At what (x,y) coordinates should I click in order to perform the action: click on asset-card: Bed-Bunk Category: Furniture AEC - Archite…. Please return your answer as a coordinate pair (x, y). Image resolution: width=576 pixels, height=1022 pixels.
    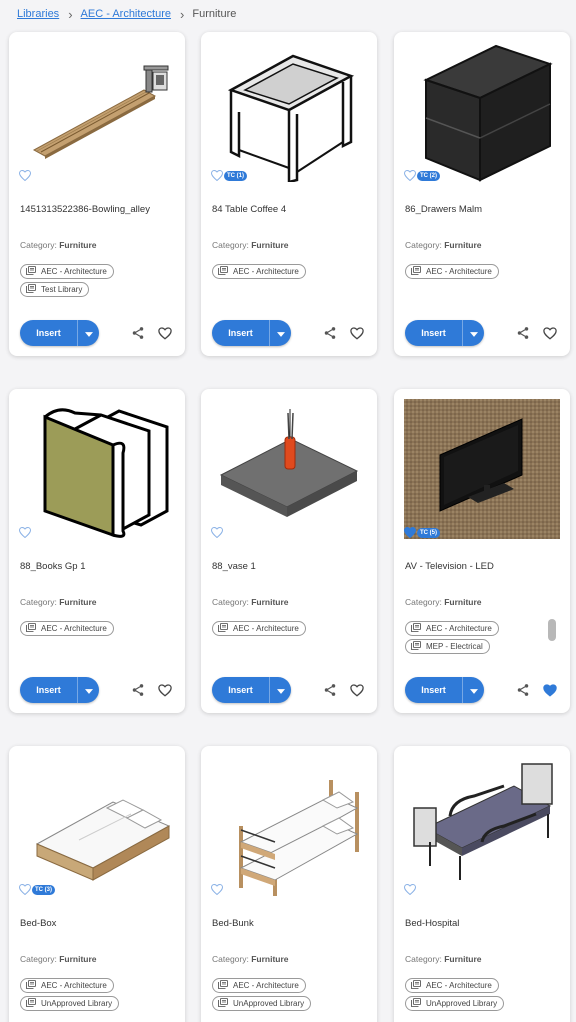
    Looking at the image, I should click on (289, 884).